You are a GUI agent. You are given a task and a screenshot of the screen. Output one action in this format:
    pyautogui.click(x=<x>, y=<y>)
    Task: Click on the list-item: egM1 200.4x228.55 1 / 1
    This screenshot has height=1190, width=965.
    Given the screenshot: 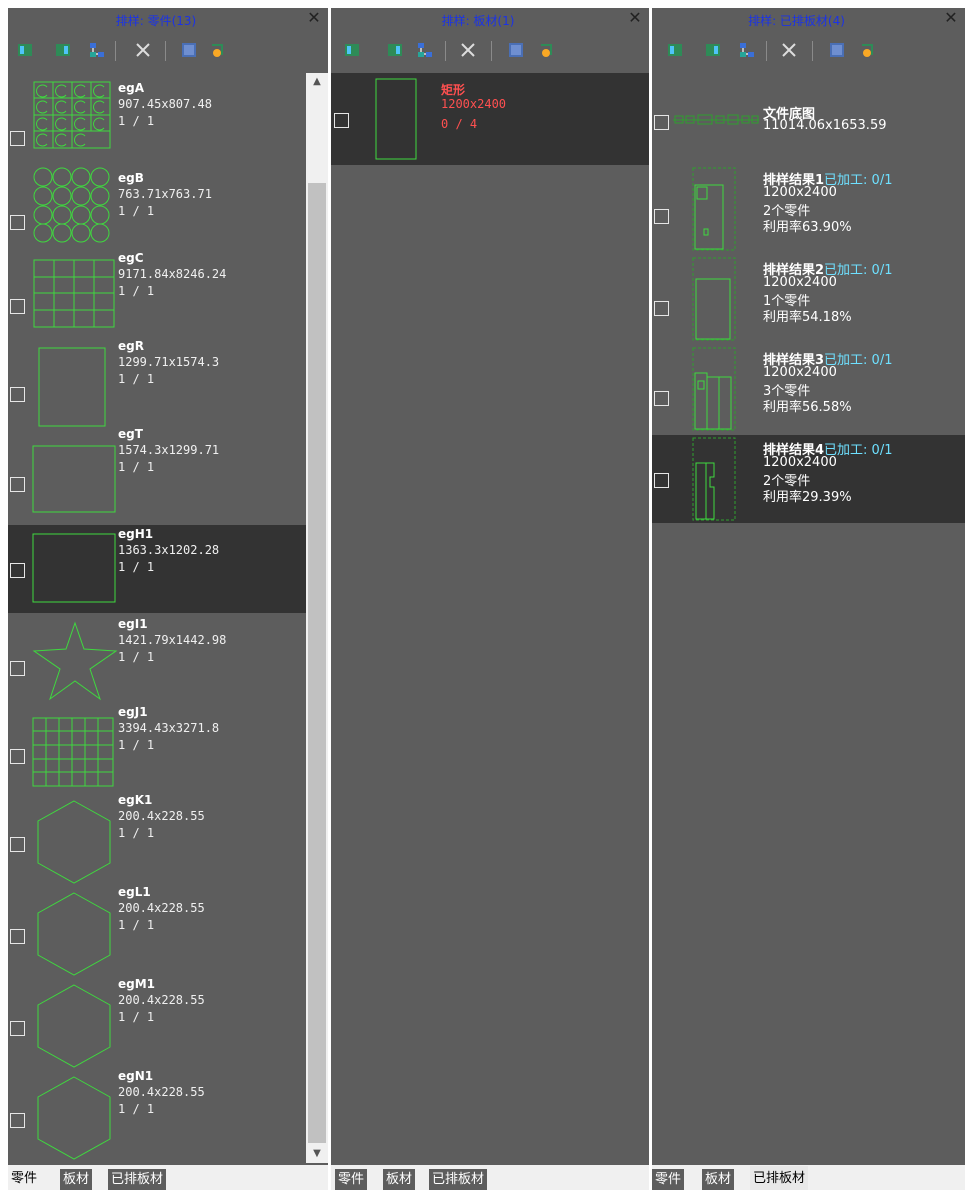 What is the action you would take?
    pyautogui.click(x=168, y=1020)
    